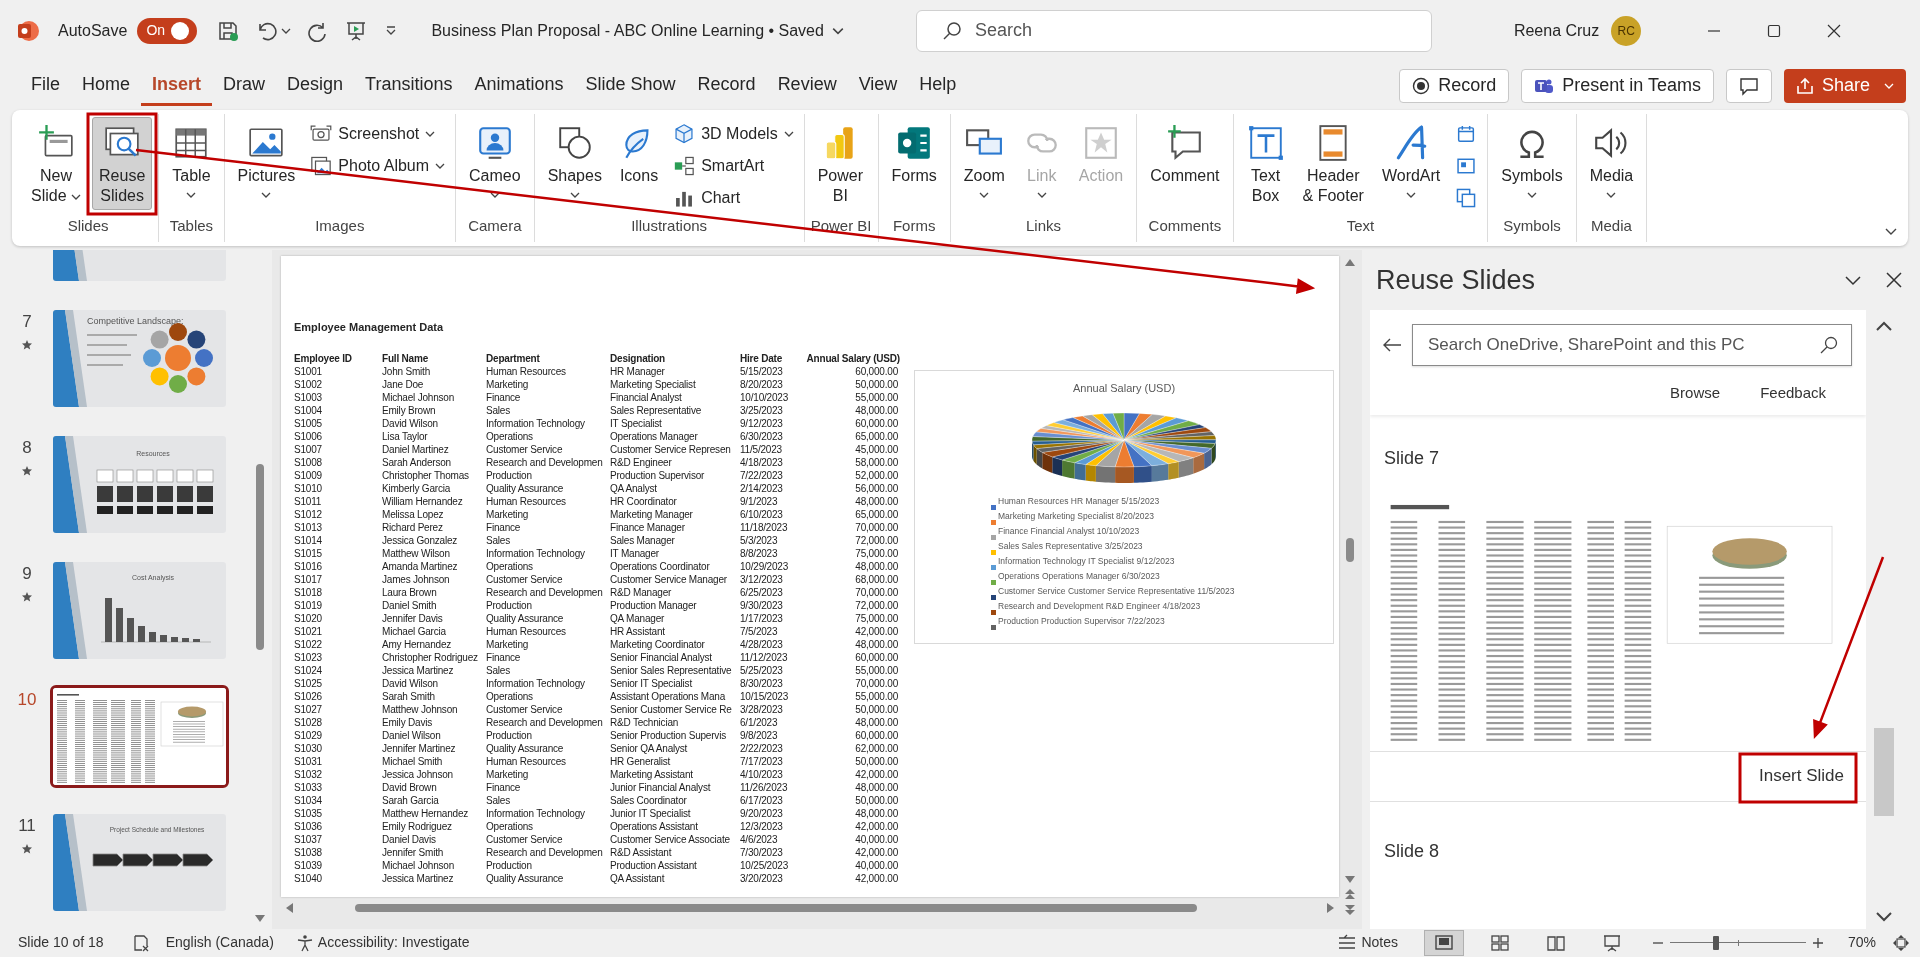 This screenshot has width=1920, height=957. Describe the element at coordinates (671, 670) in the screenshot. I see `table-cell-text: Senior Sales Representative` at that location.